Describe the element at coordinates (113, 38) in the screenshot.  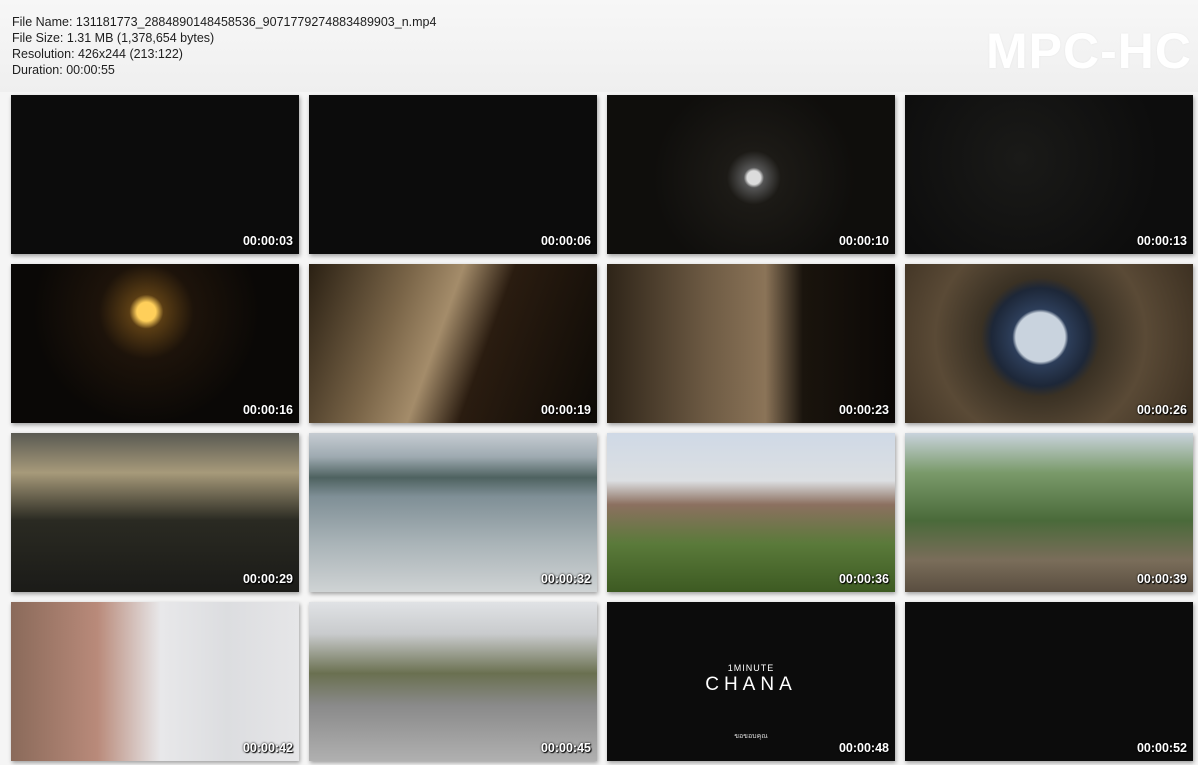
I see `file-size-text: File Size: 1.31 MB (1,378,654 bytes)` at that location.